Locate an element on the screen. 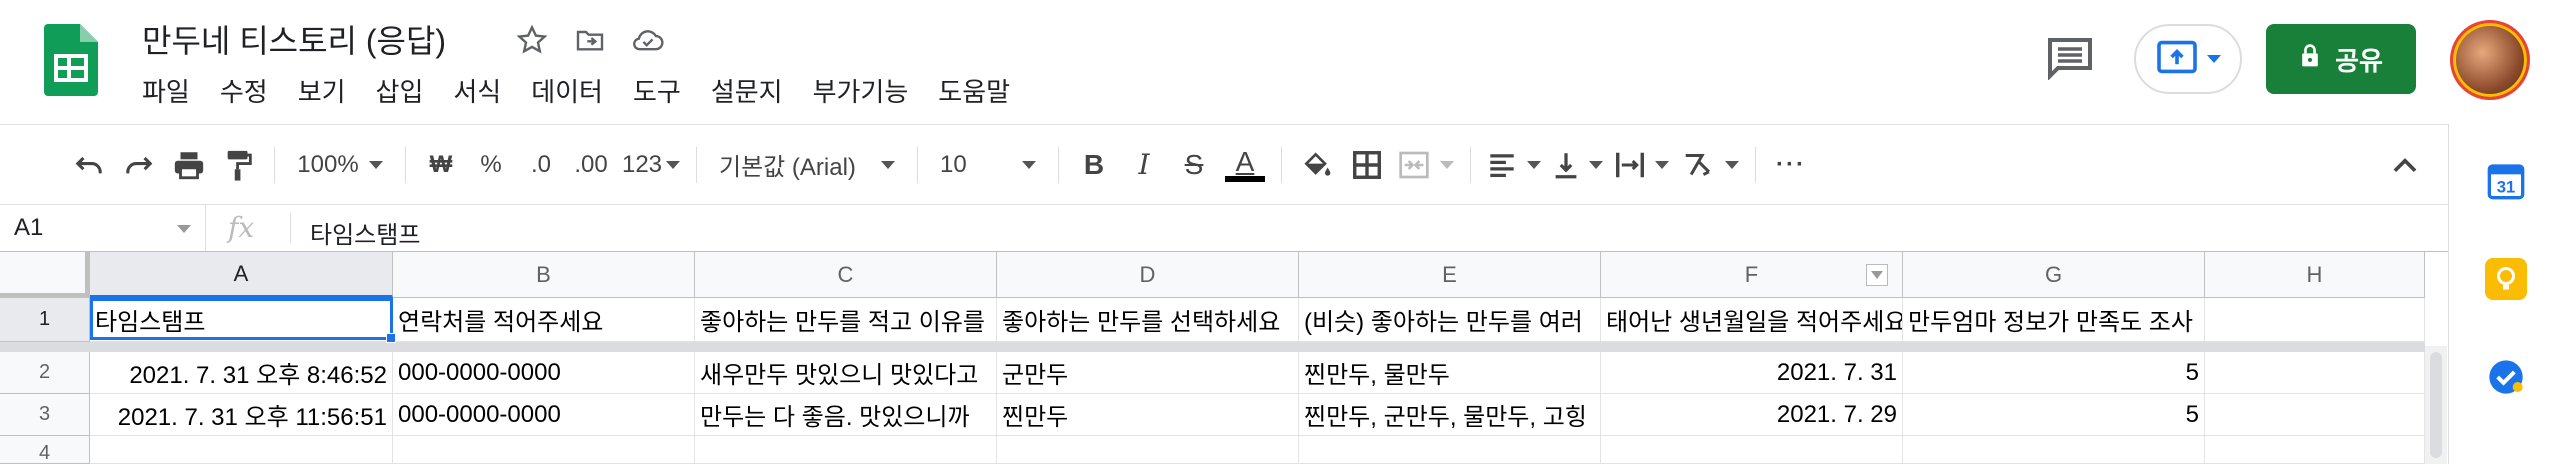  more-options-button: ··· is located at coordinates (1791, 165).